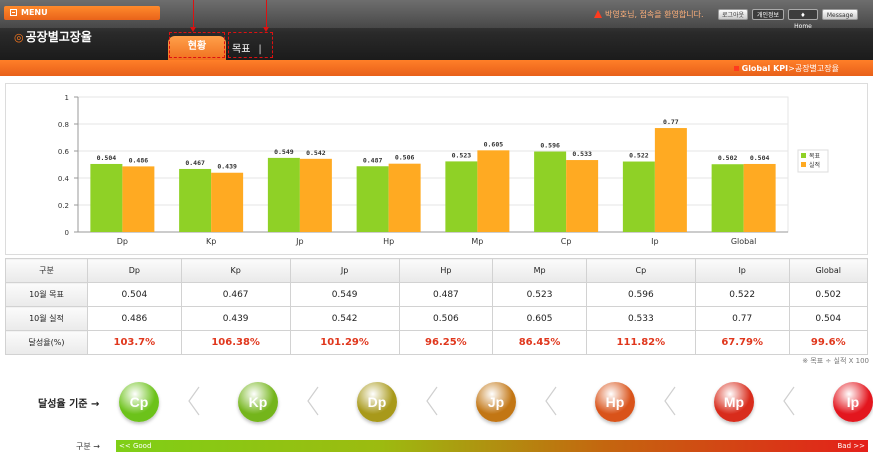 The image size is (873, 458). Describe the element at coordinates (46, 270) in the screenshot. I see `table-corner-header: 구분` at that location.